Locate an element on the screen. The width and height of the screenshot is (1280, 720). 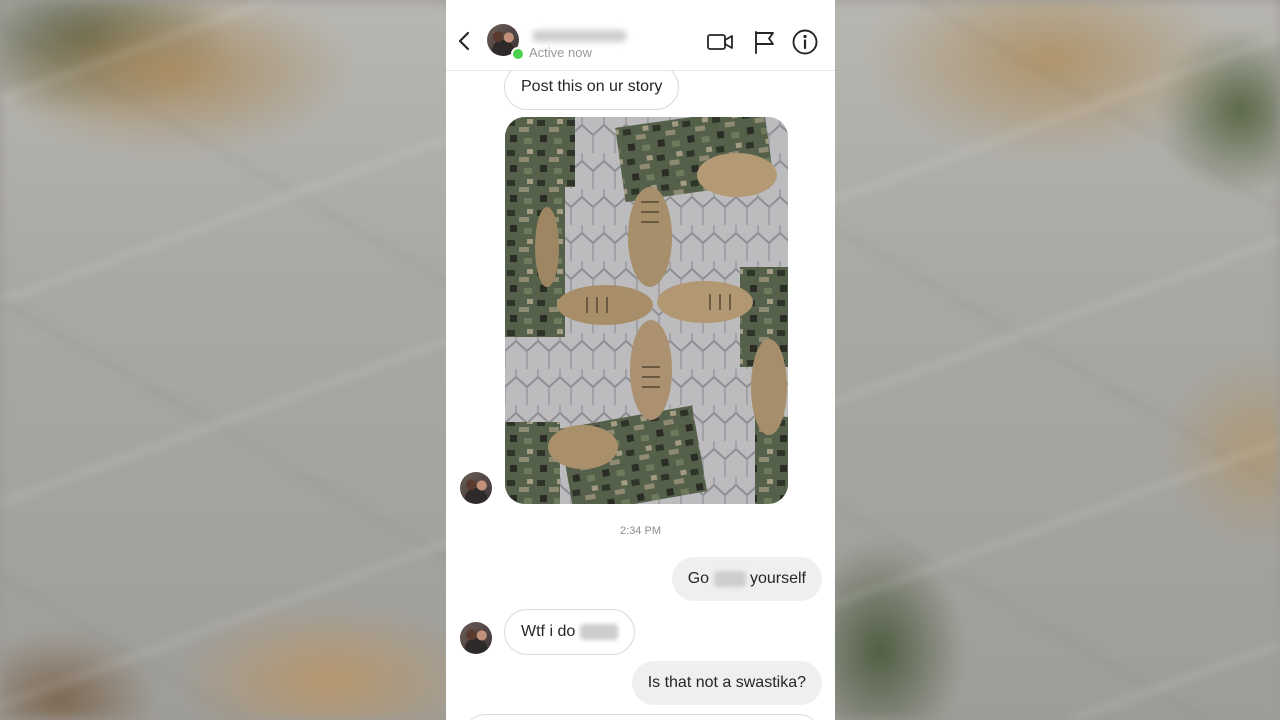
message-text: Post this on ur story is located at coordinates (592, 86).